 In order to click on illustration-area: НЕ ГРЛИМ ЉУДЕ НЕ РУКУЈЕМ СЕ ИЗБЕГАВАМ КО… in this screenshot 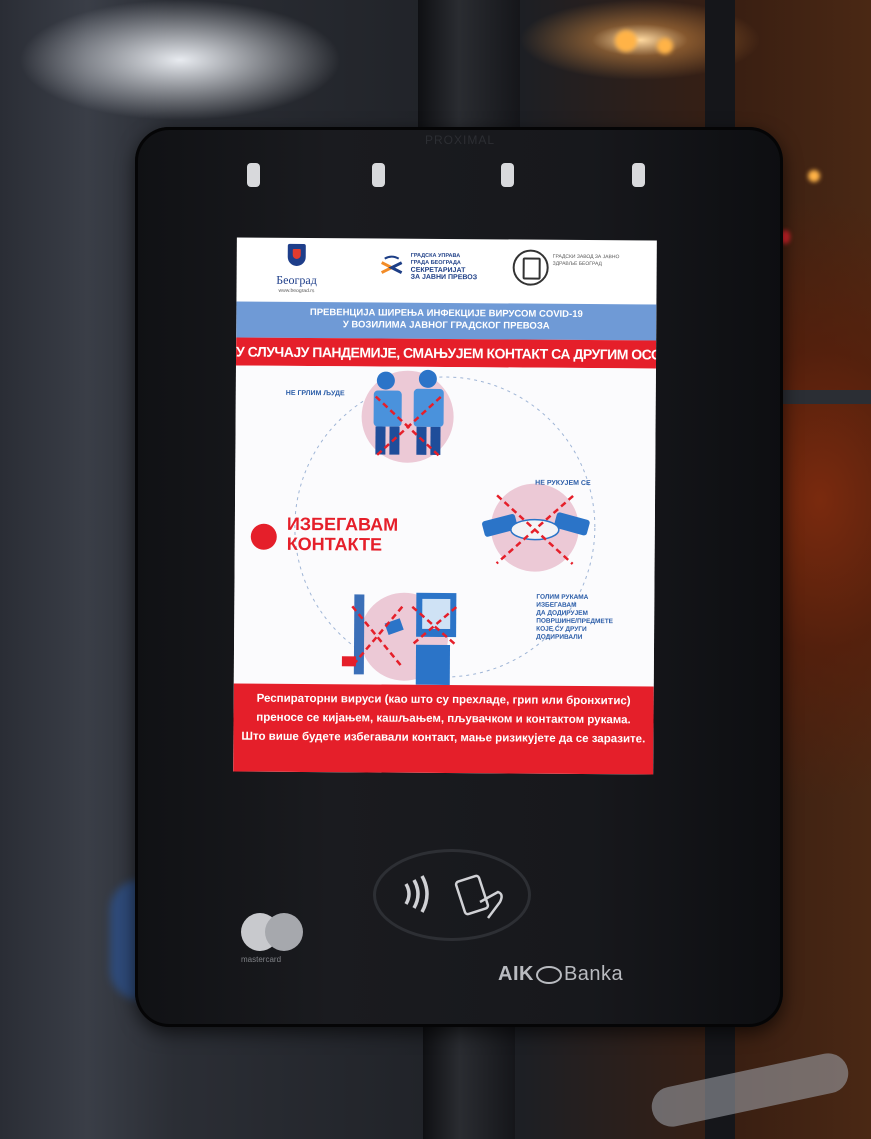, I will do `click(444, 526)`.